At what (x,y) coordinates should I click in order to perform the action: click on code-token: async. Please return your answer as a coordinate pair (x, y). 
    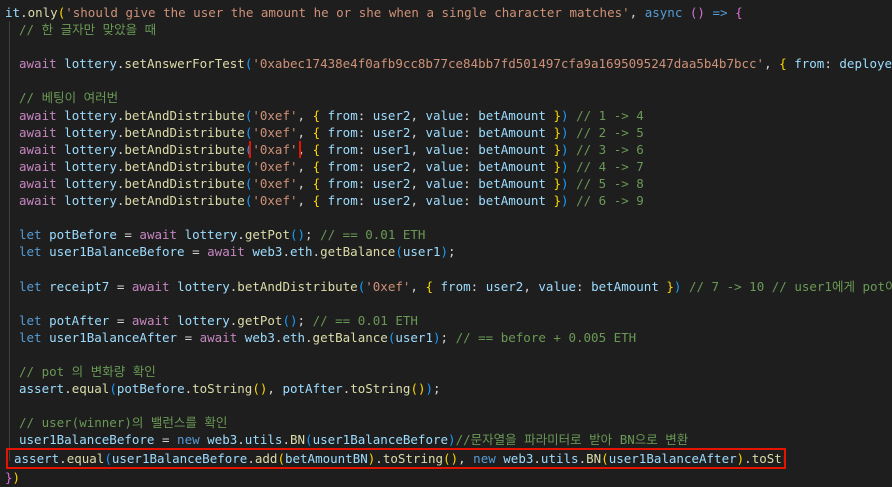
    Looking at the image, I should click on (663, 12).